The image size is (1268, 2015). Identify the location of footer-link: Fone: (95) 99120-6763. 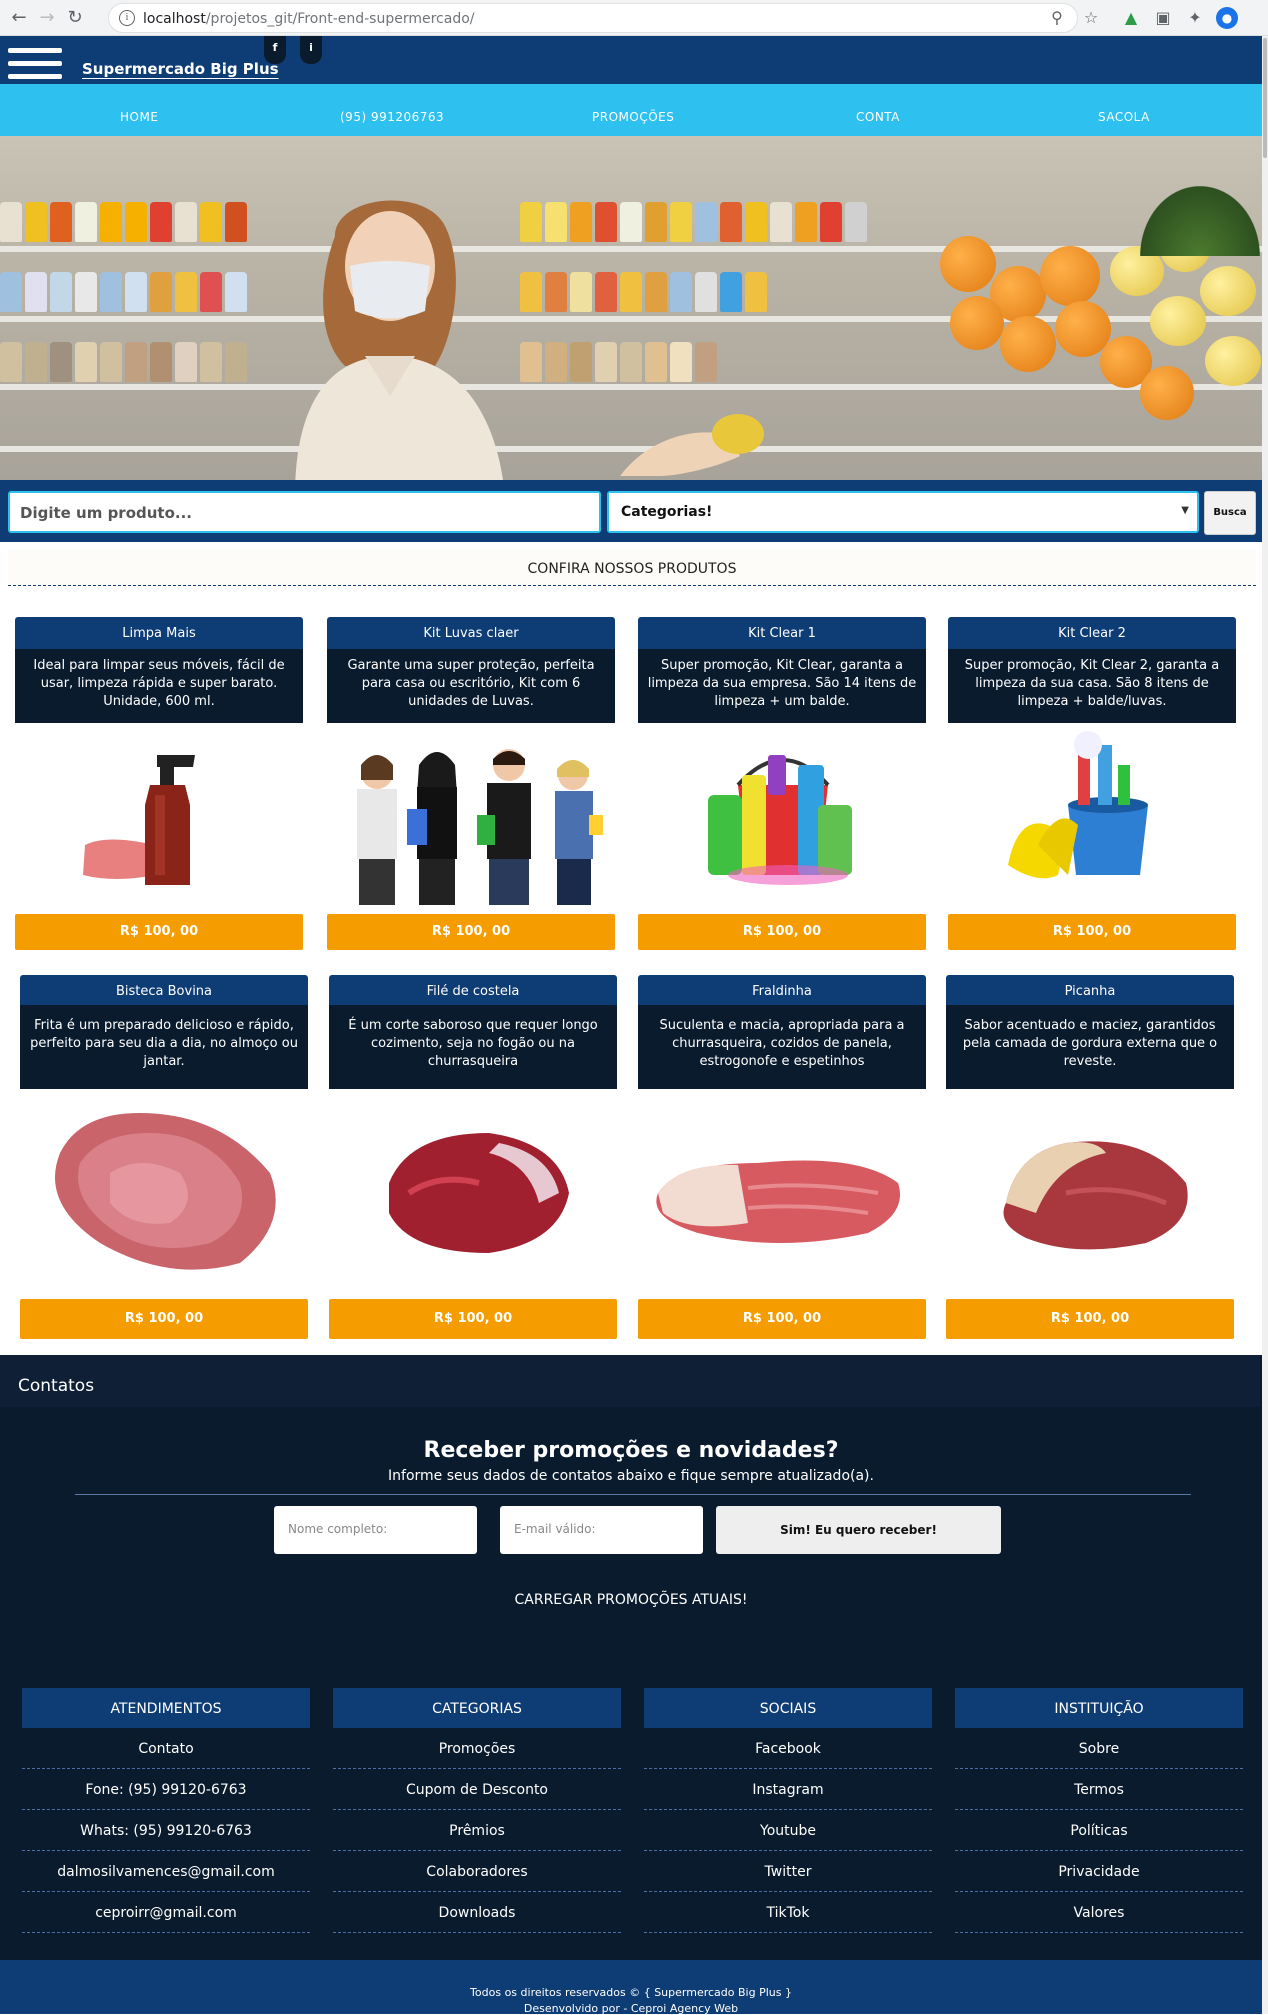
(166, 1789).